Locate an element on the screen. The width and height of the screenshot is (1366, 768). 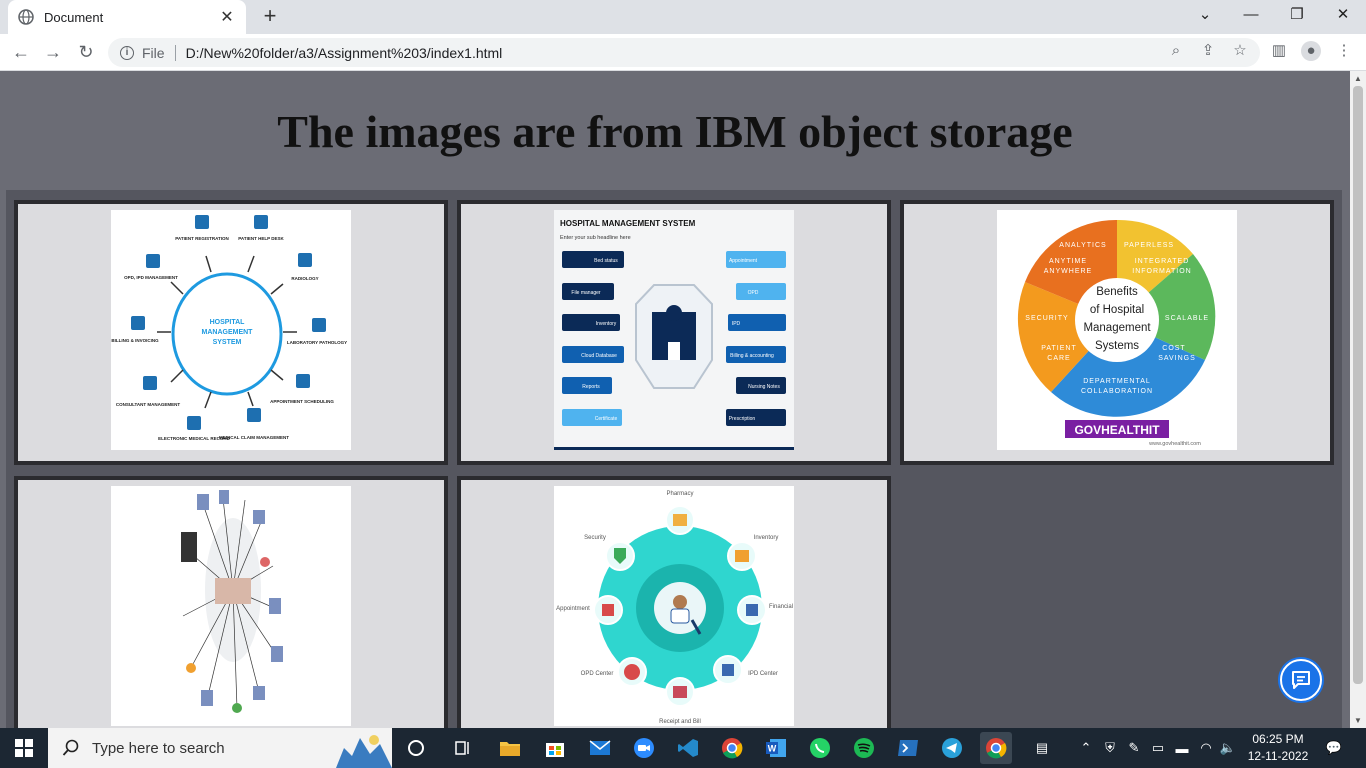
show-hidden-icons-chevron-icon: ⌃ is located at coordinates (1086, 748).